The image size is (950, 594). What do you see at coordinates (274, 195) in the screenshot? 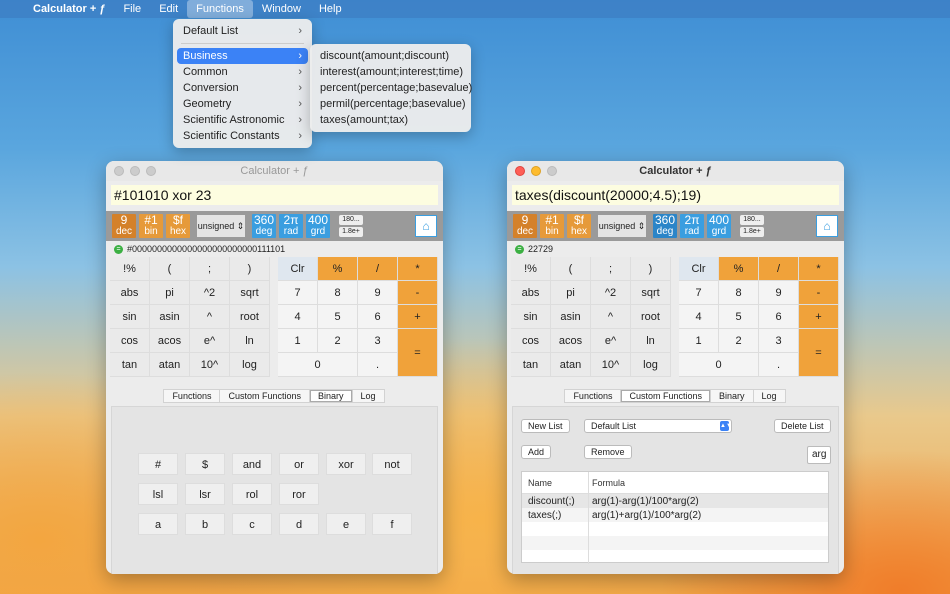
I see `expression-field: #101010 xor 23` at bounding box center [274, 195].